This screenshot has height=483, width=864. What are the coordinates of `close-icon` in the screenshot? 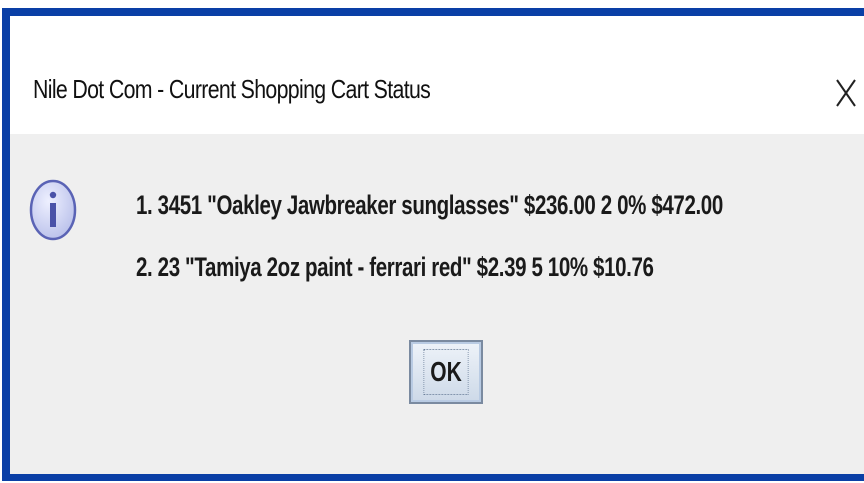 It's located at (846, 93).